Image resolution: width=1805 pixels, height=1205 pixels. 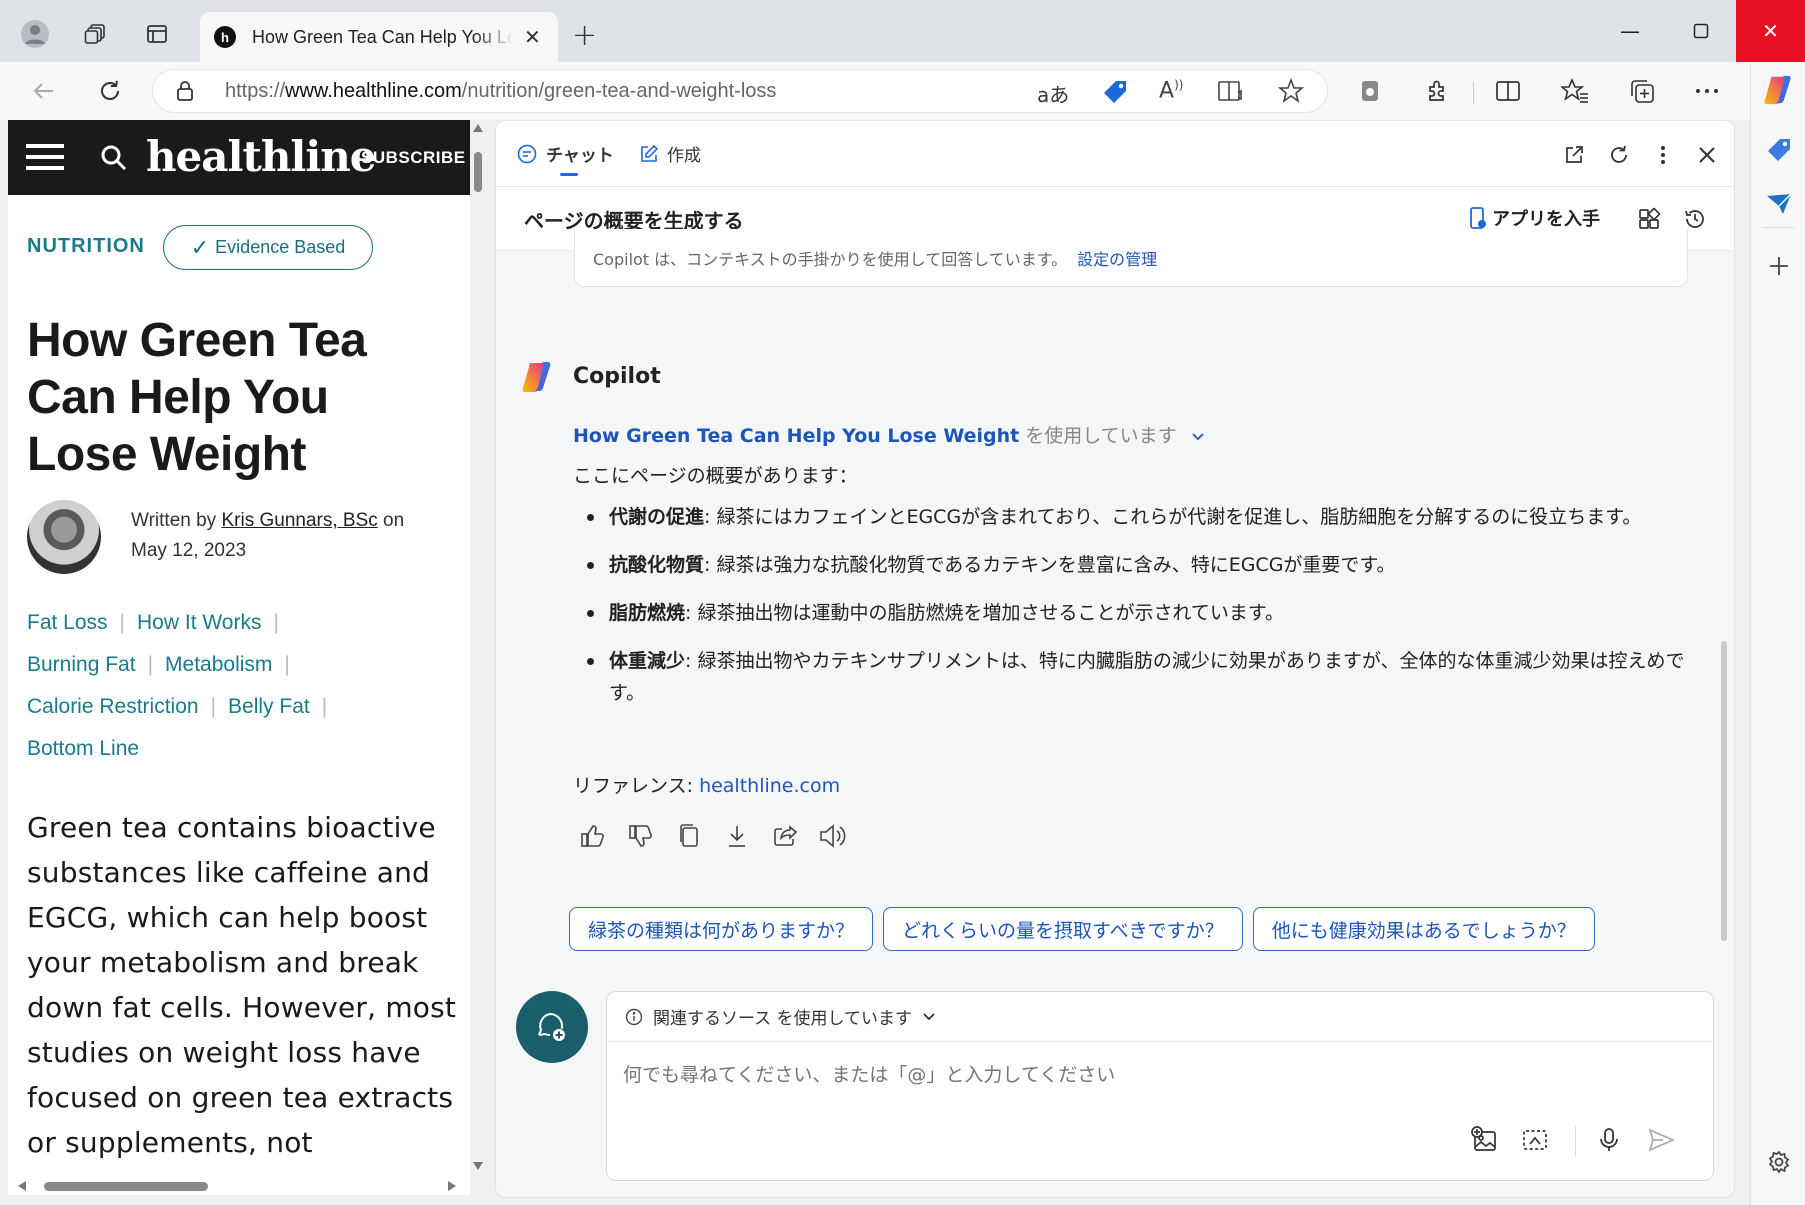 I want to click on favorite-star-icon, so click(x=1291, y=91).